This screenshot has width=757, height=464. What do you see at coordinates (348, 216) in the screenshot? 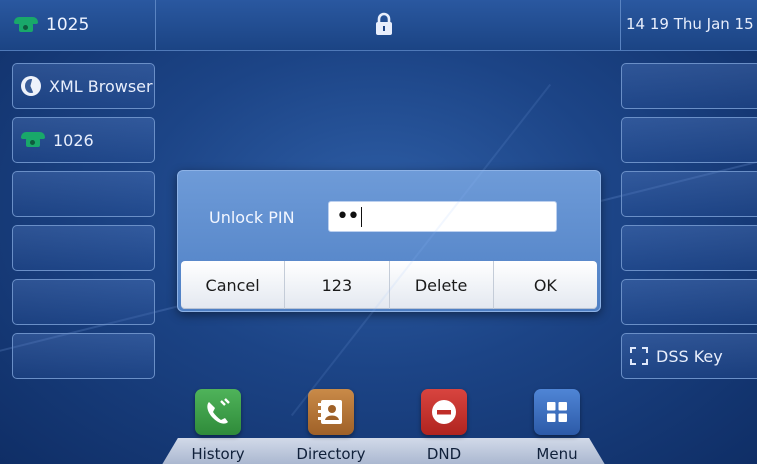
I see `pin-value: ••` at bounding box center [348, 216].